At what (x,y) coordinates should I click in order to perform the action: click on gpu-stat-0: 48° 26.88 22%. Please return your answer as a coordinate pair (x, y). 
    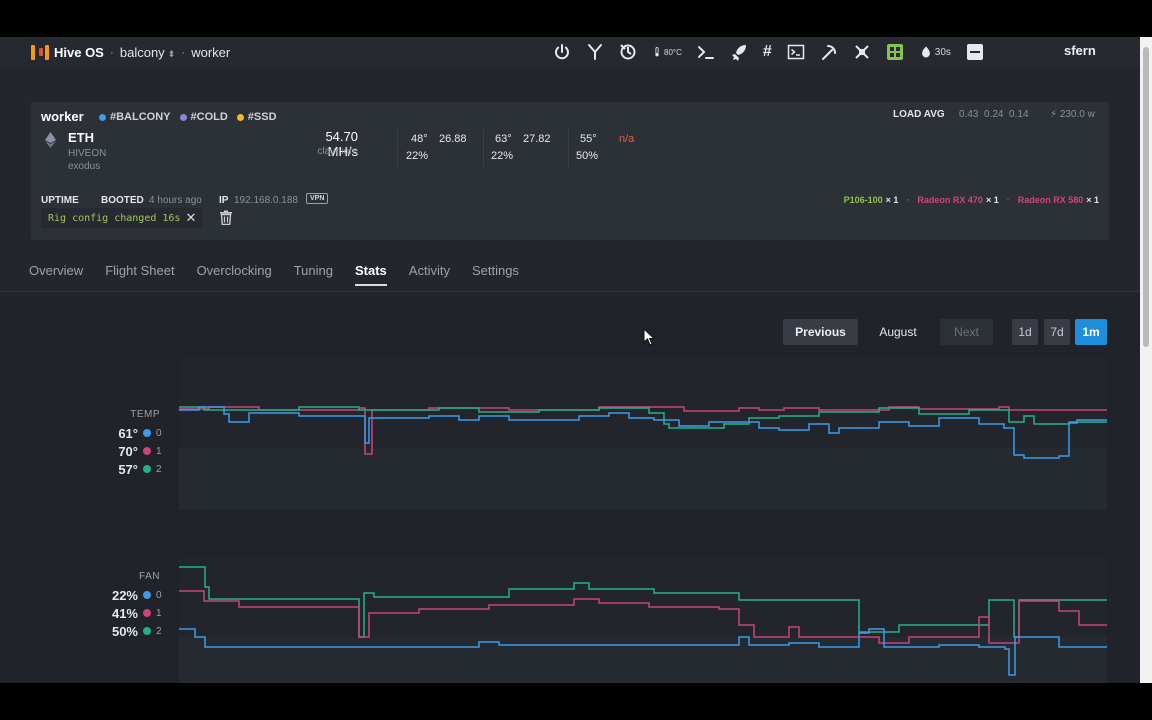
    Looking at the image, I should click on (437, 148).